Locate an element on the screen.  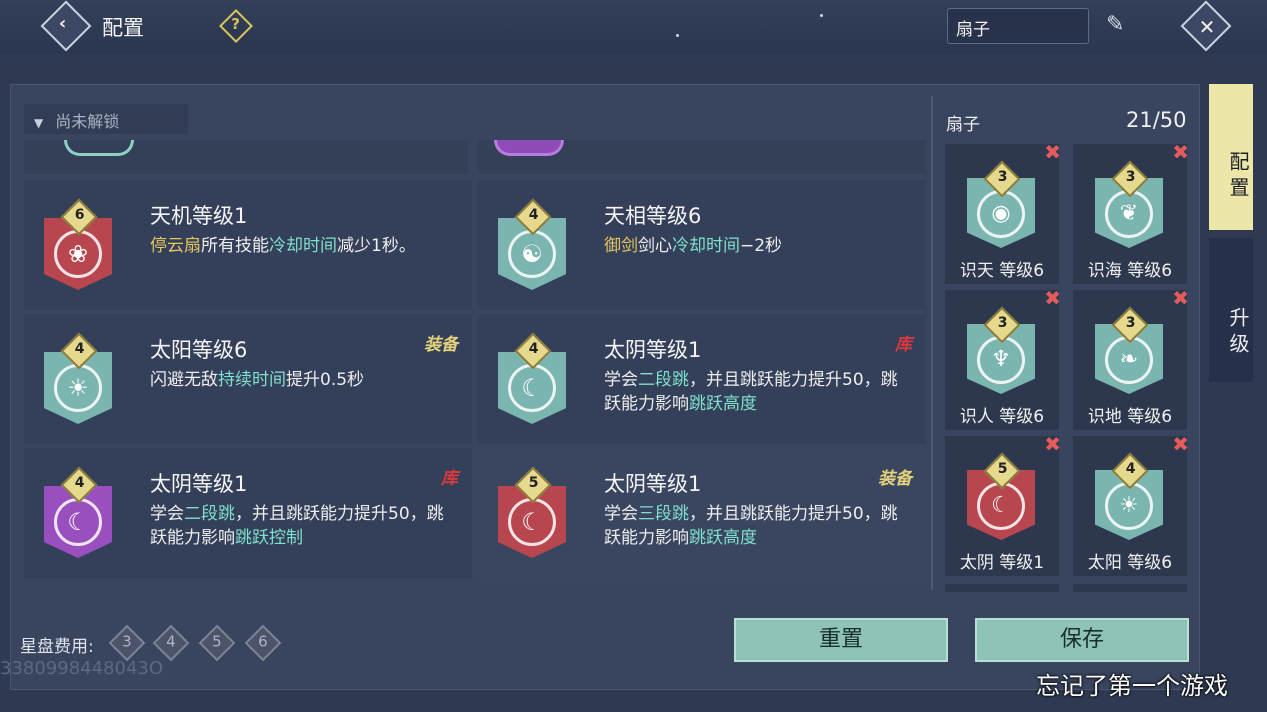
loadout-slot: ☾ 5 ✖ 太阴 等级1 is located at coordinates (1003, 504).